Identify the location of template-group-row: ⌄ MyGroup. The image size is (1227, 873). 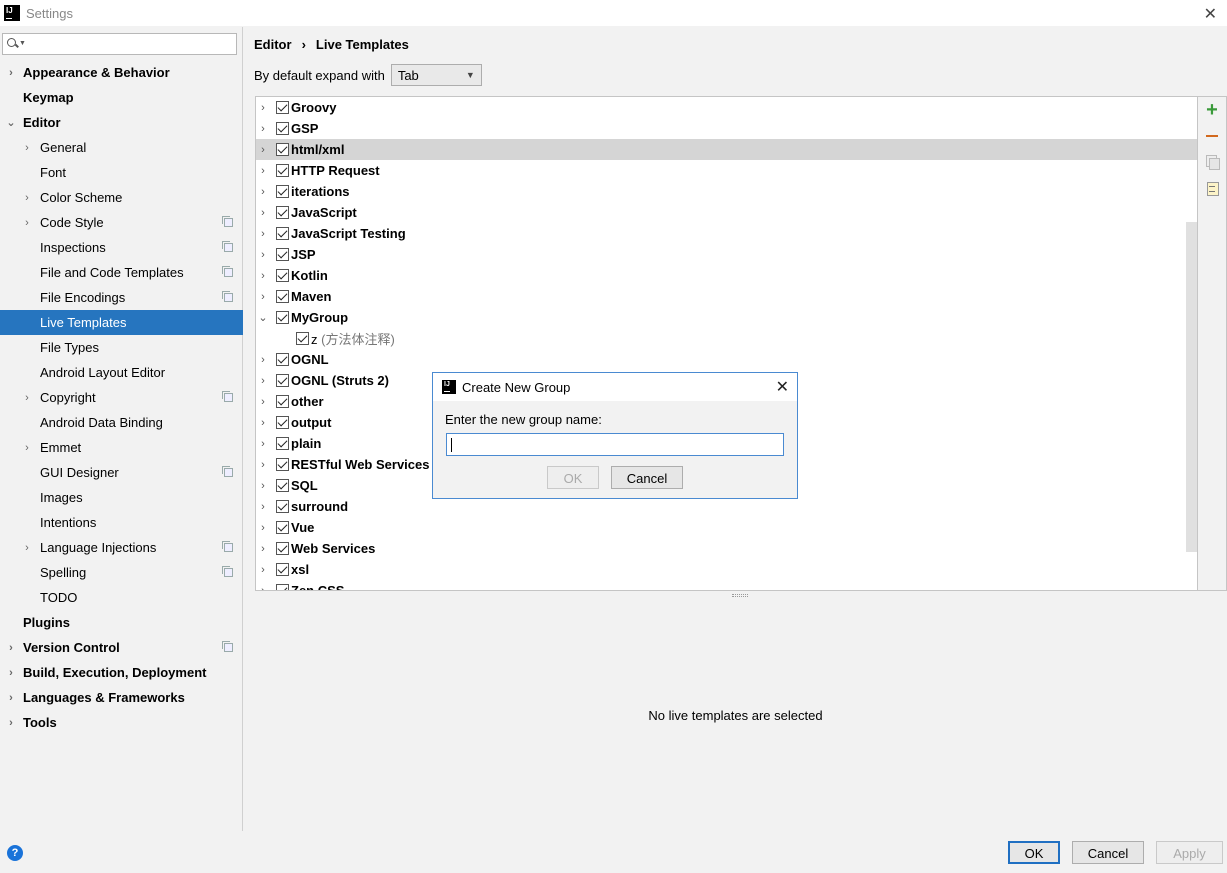
(726, 317).